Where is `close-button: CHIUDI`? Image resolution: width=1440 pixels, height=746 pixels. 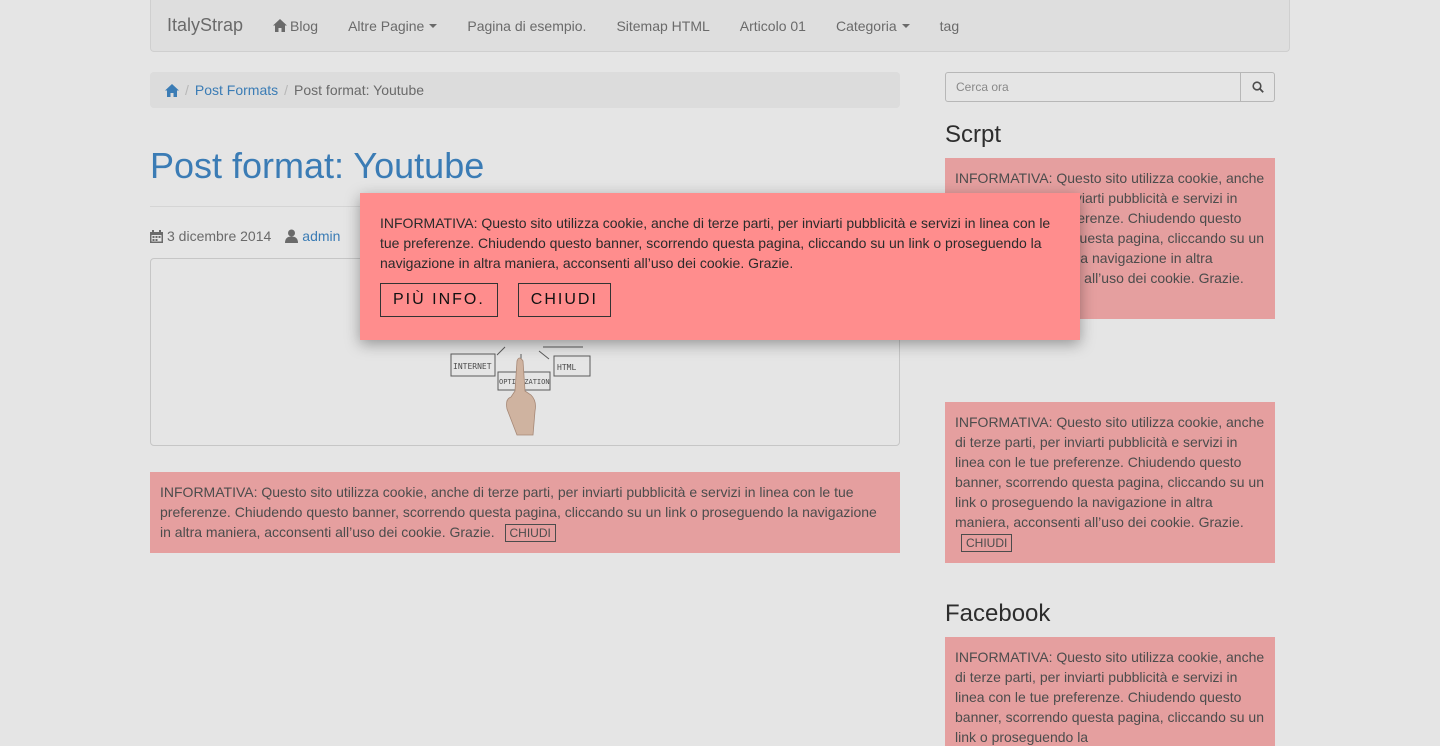
close-button: CHIUDI is located at coordinates (564, 300).